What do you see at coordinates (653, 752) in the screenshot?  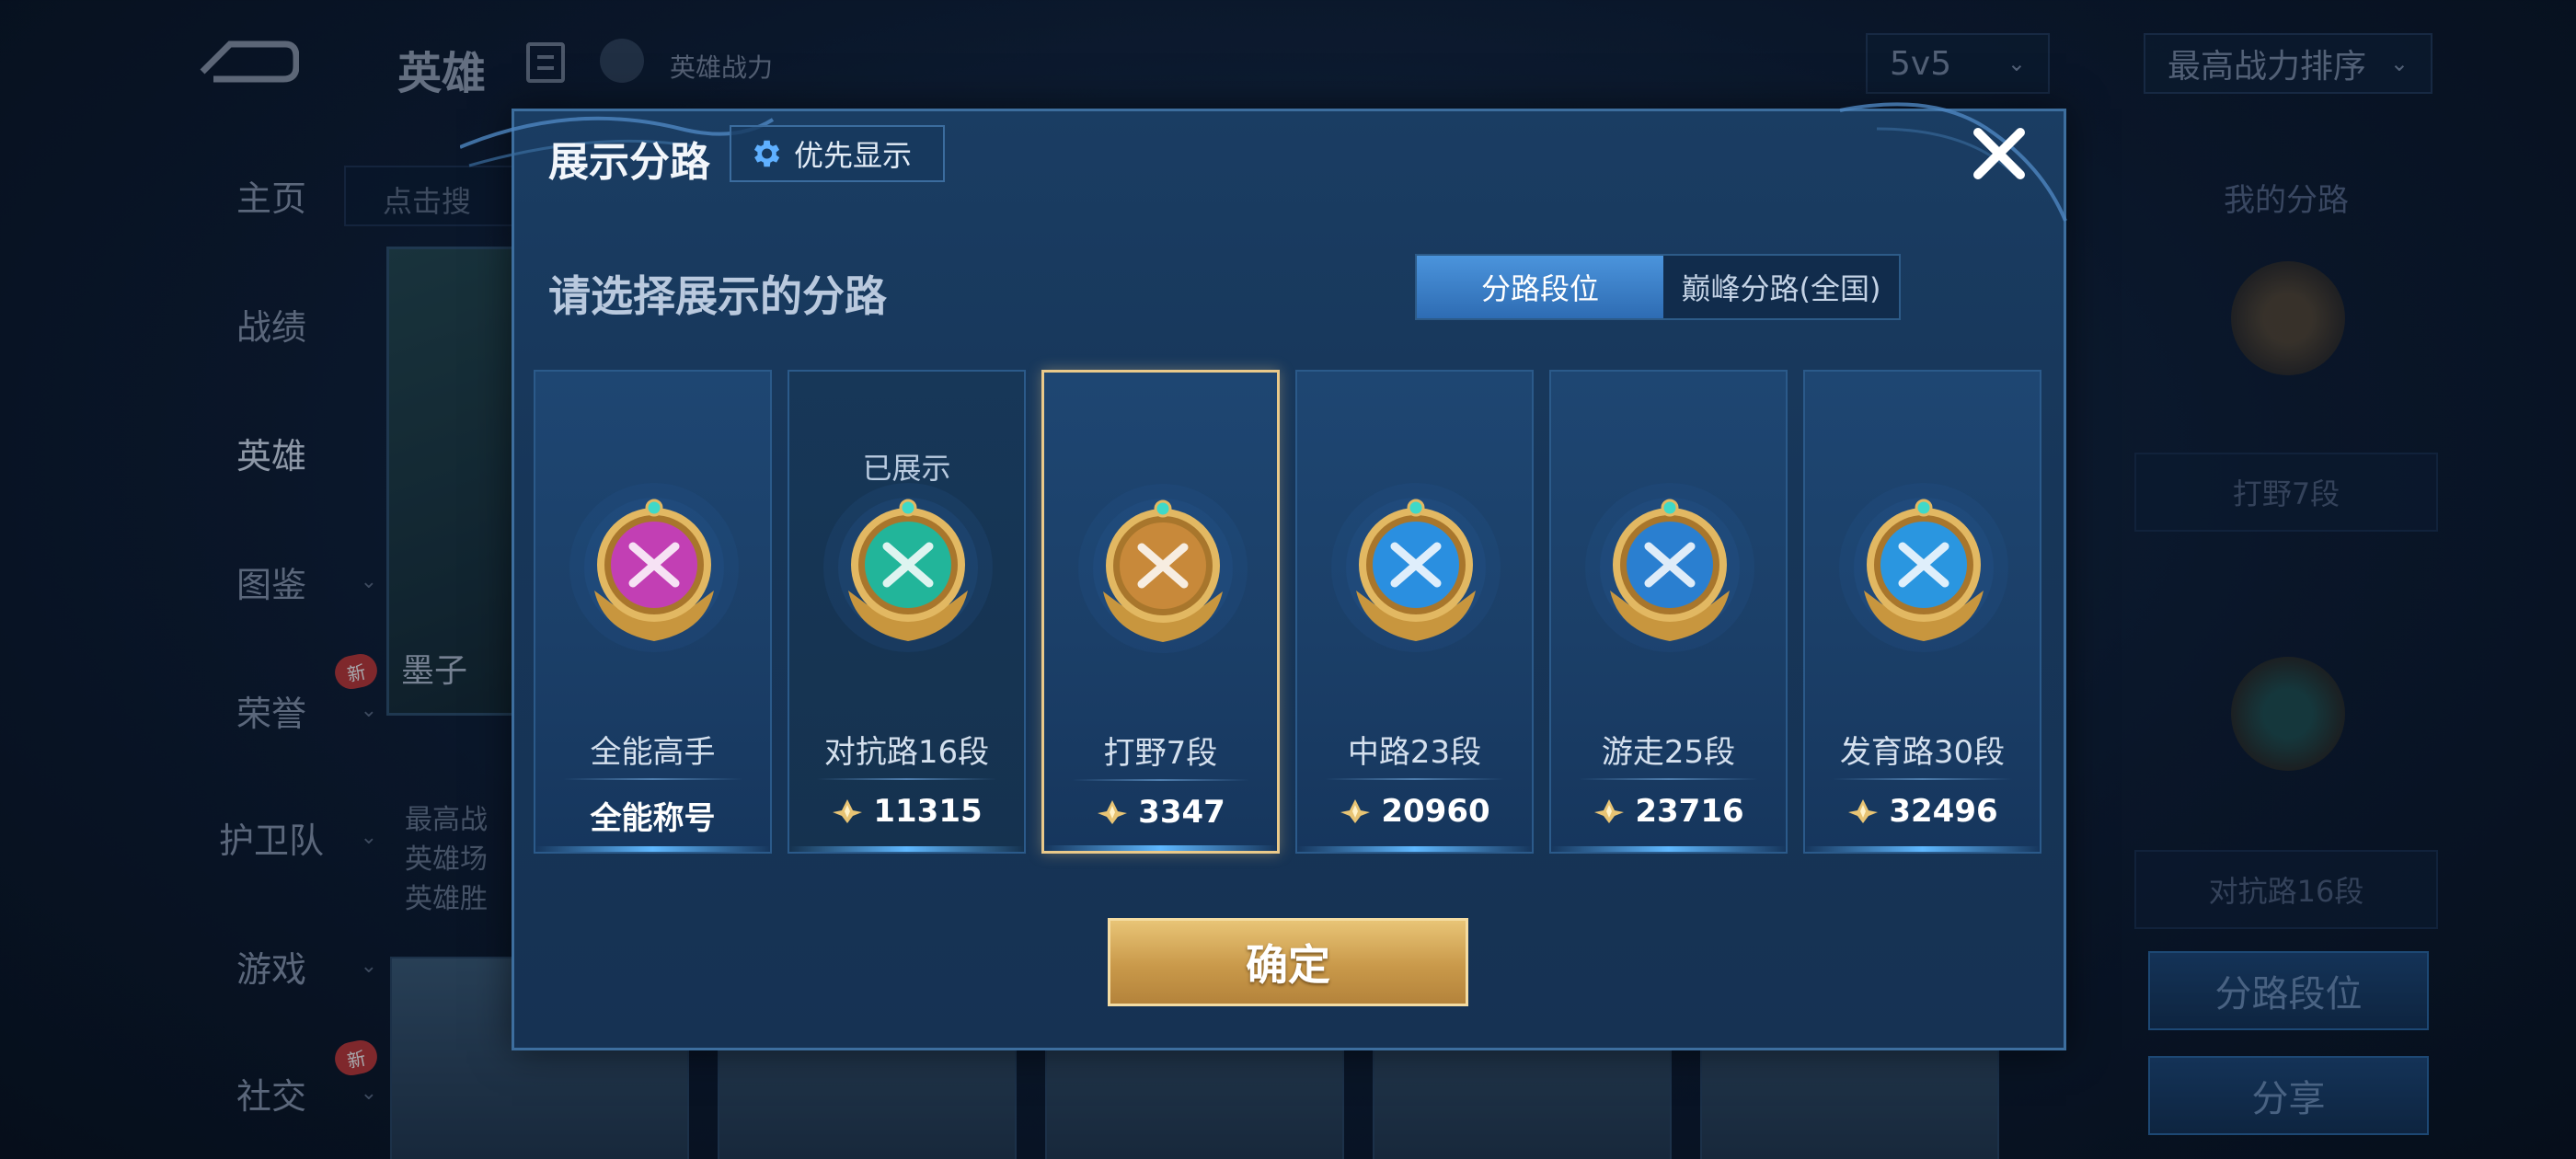 I see `lane-name: 全能高手` at bounding box center [653, 752].